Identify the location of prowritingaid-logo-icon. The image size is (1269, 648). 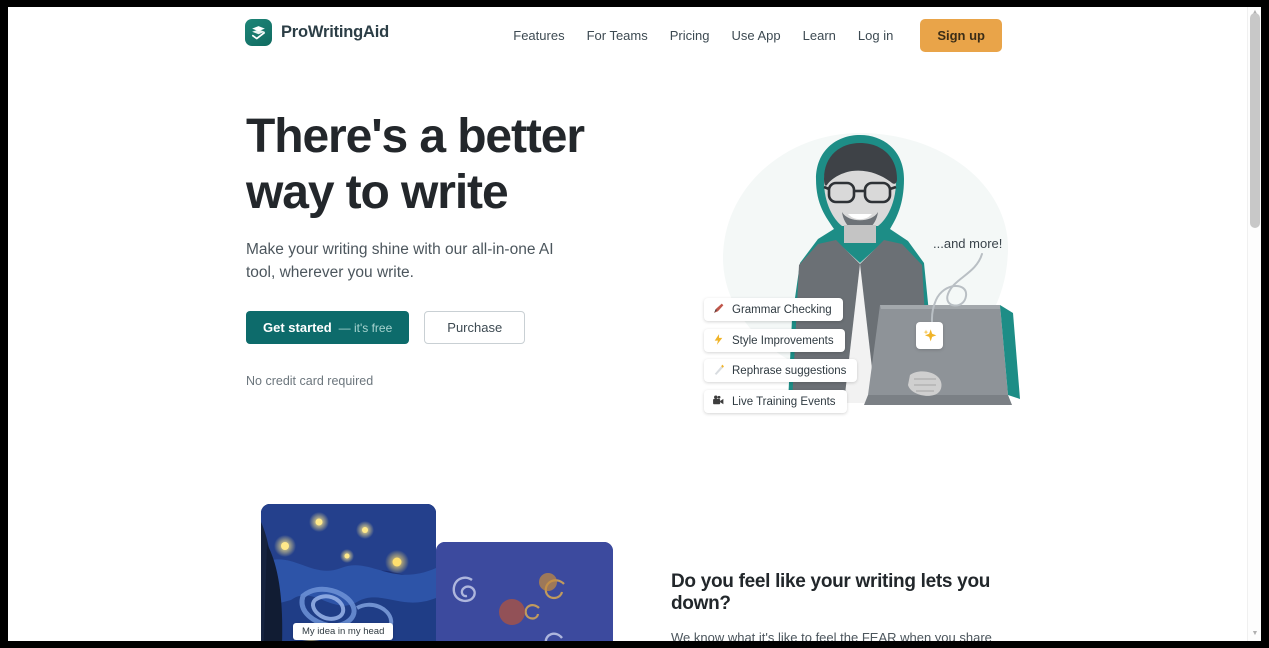
(258, 32).